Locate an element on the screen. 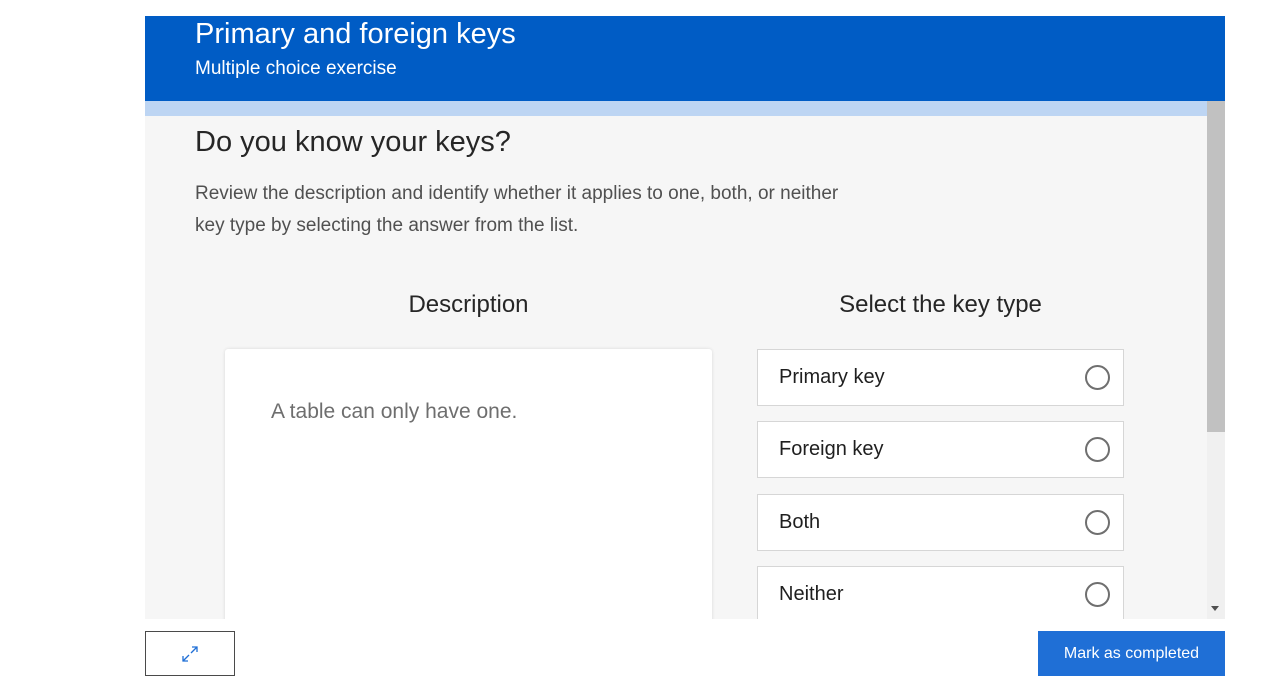 The image size is (1274, 688). key-type-heading: Select the key type is located at coordinates (940, 304).